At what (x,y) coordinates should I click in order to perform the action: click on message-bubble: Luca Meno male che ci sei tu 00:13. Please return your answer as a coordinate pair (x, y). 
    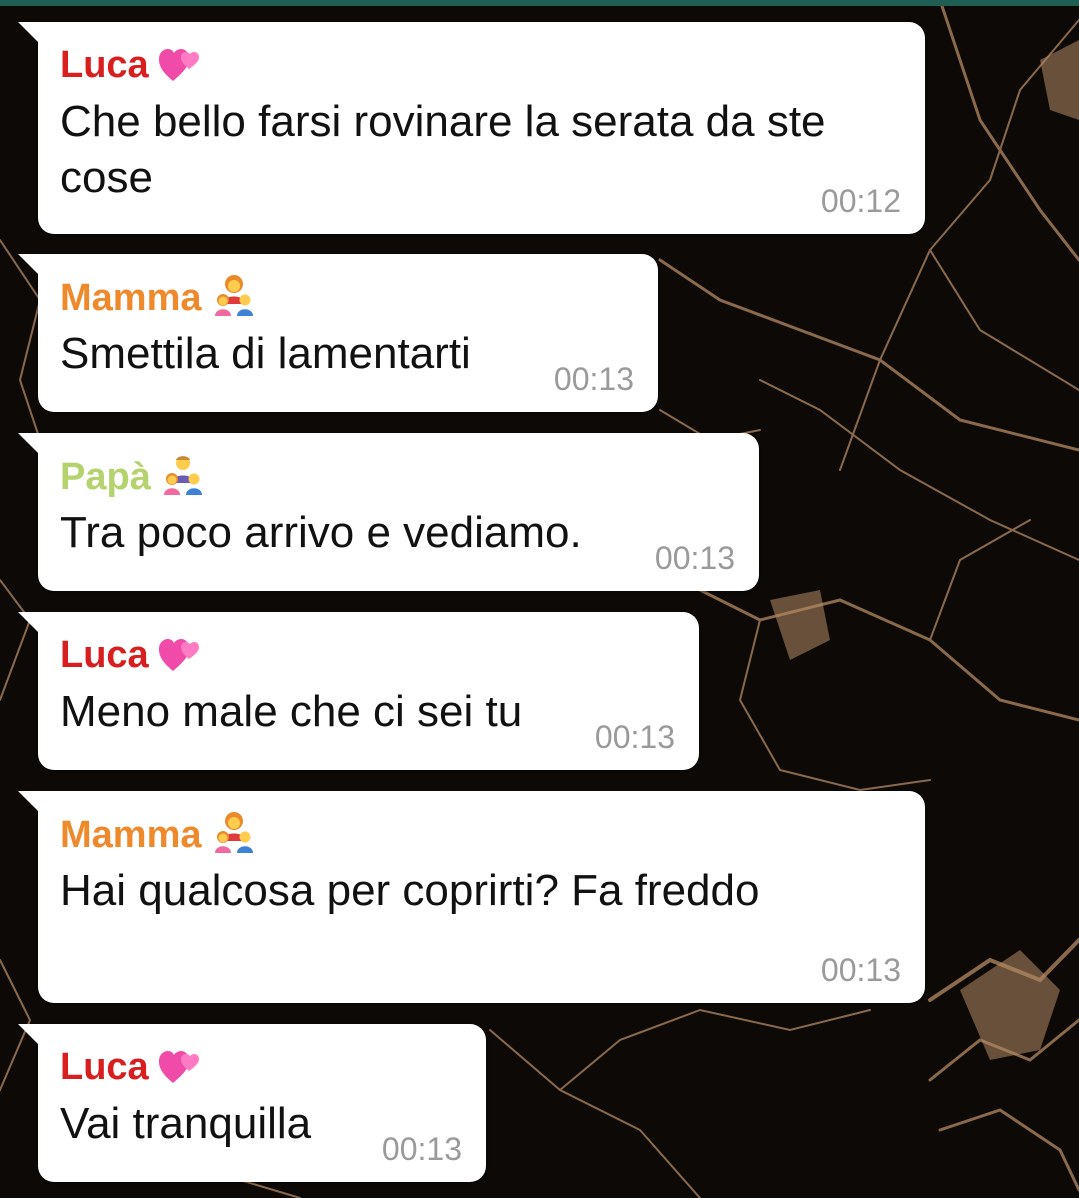
    Looking at the image, I should click on (358, 691).